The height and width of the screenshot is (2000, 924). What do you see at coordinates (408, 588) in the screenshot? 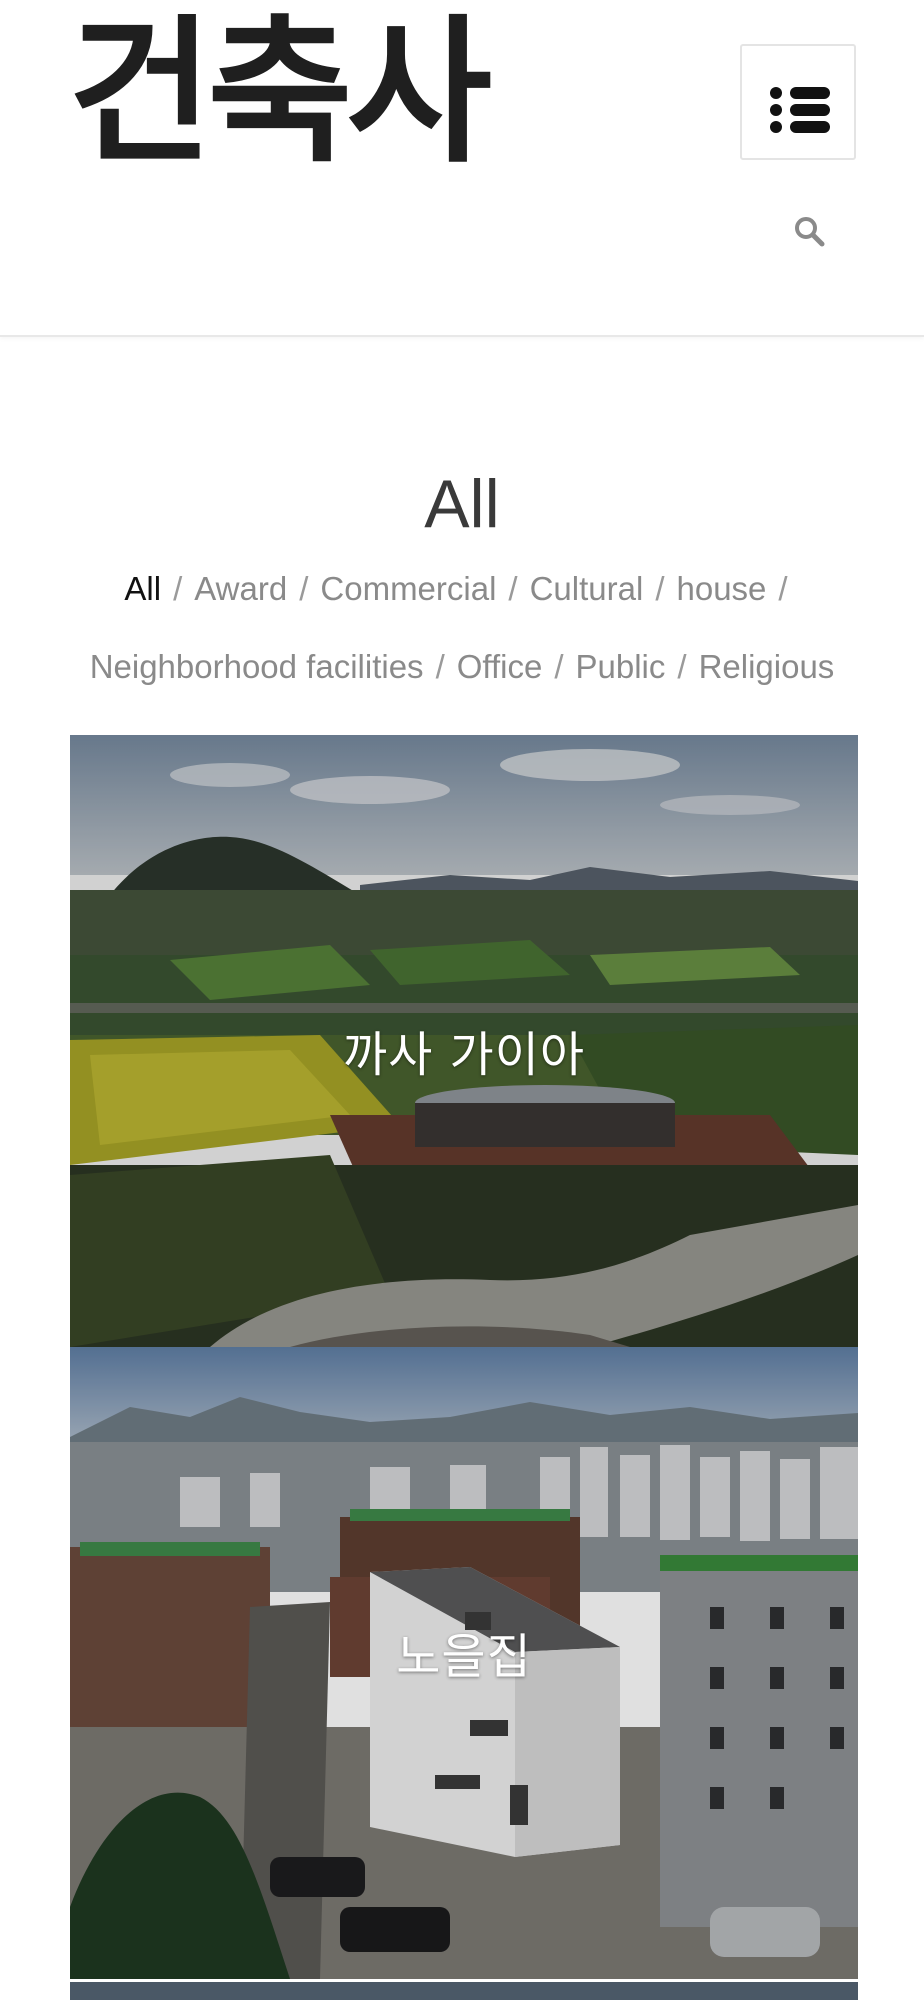
I see `filter-commercial: Commercial` at bounding box center [408, 588].